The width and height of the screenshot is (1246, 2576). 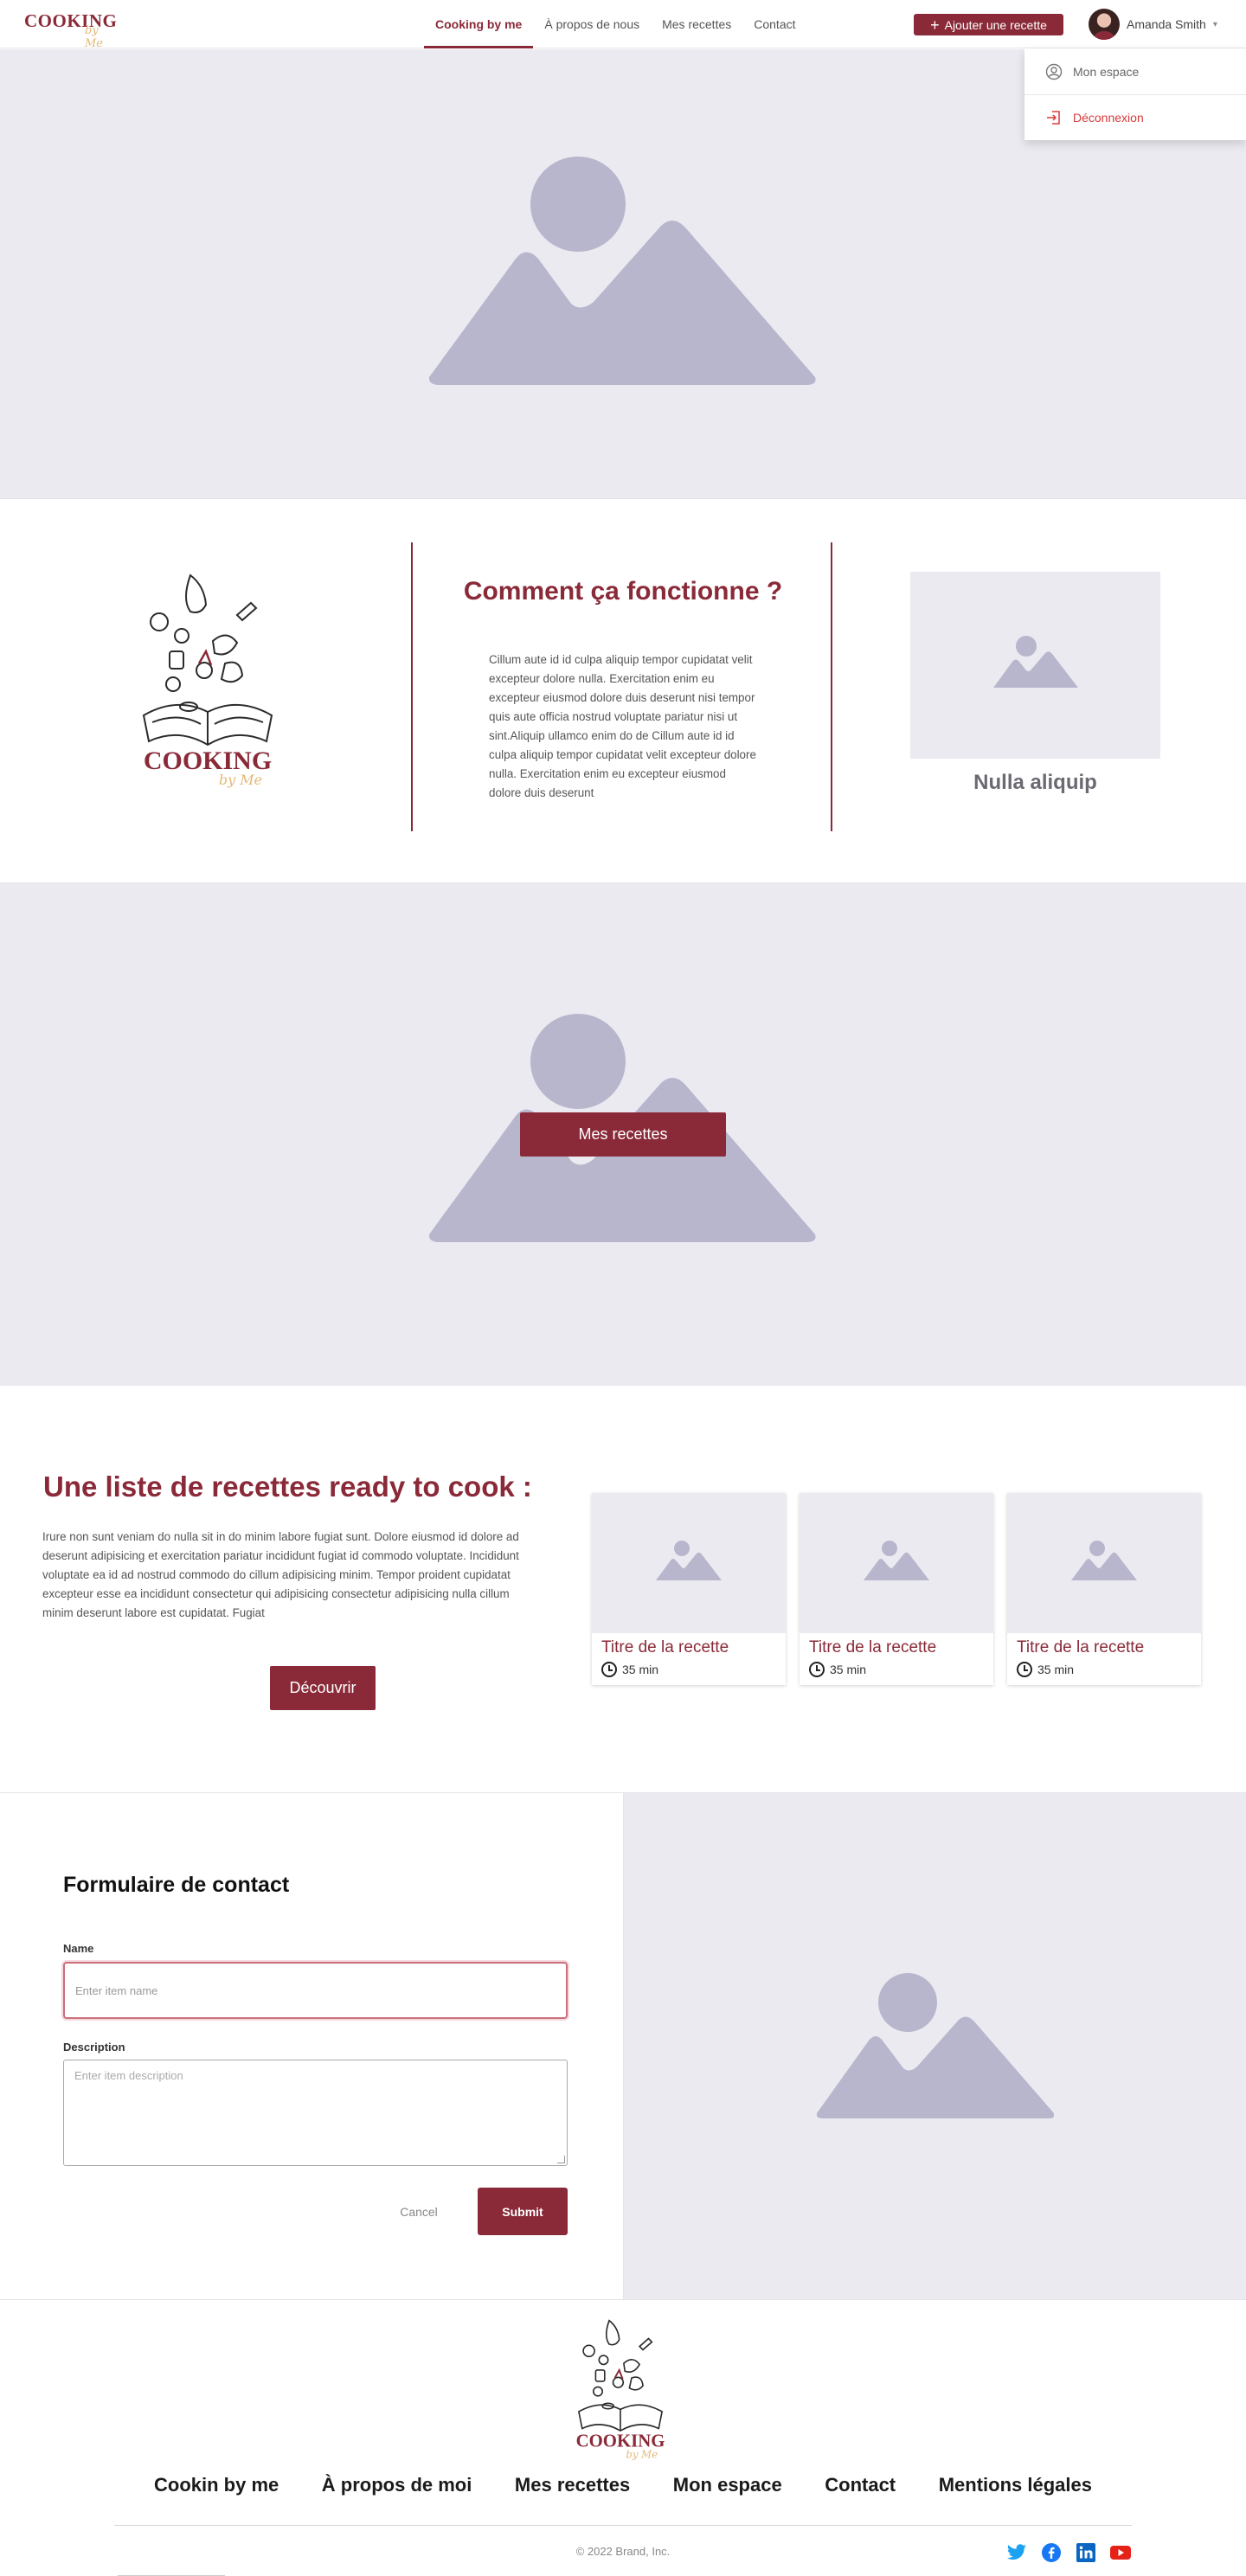 I want to click on contact-image-placeholder, so click(x=935, y=2046).